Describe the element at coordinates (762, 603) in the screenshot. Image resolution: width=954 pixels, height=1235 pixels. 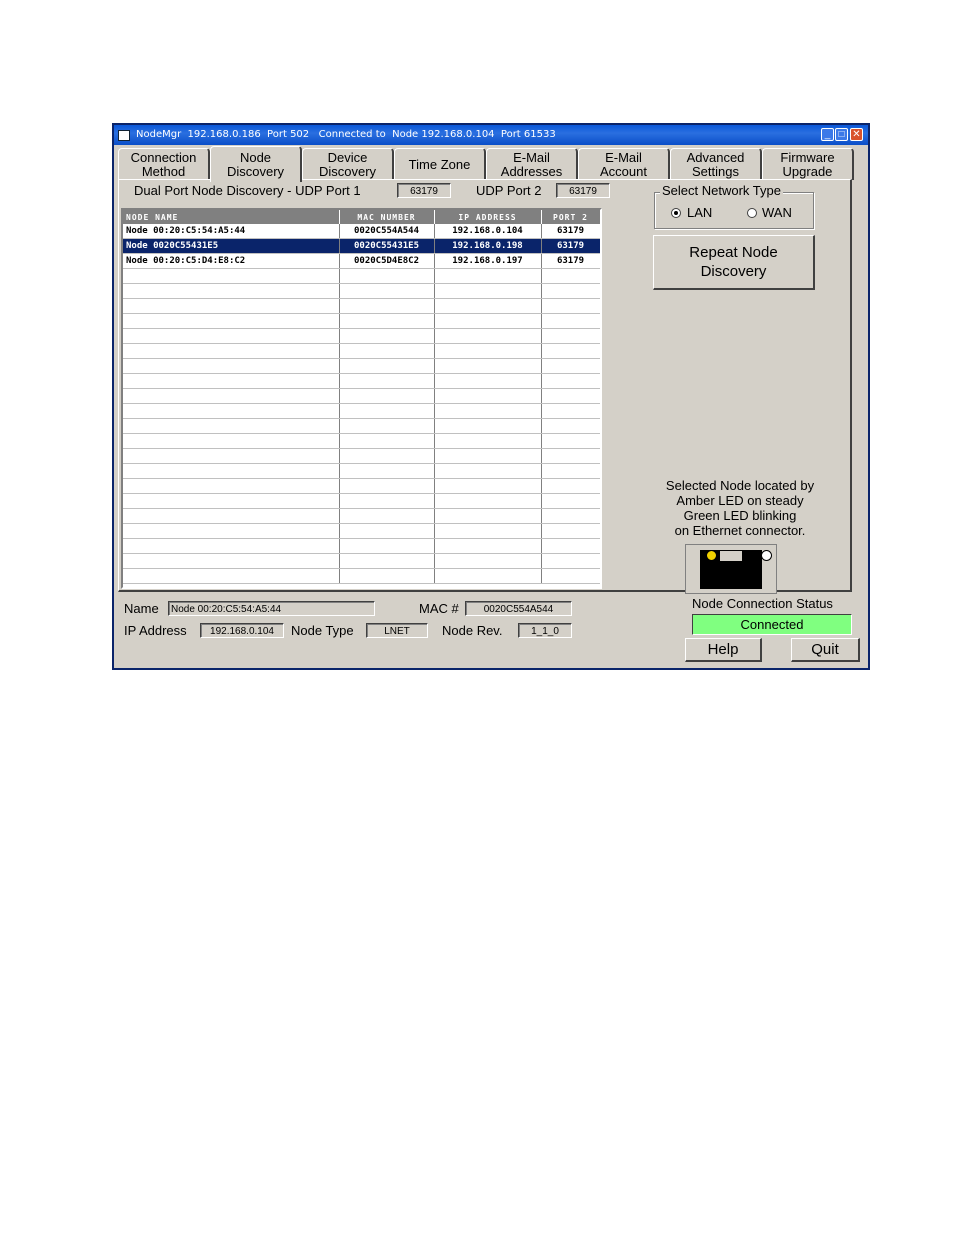
I see `node-connection-status-label: Node Connection Status` at that location.